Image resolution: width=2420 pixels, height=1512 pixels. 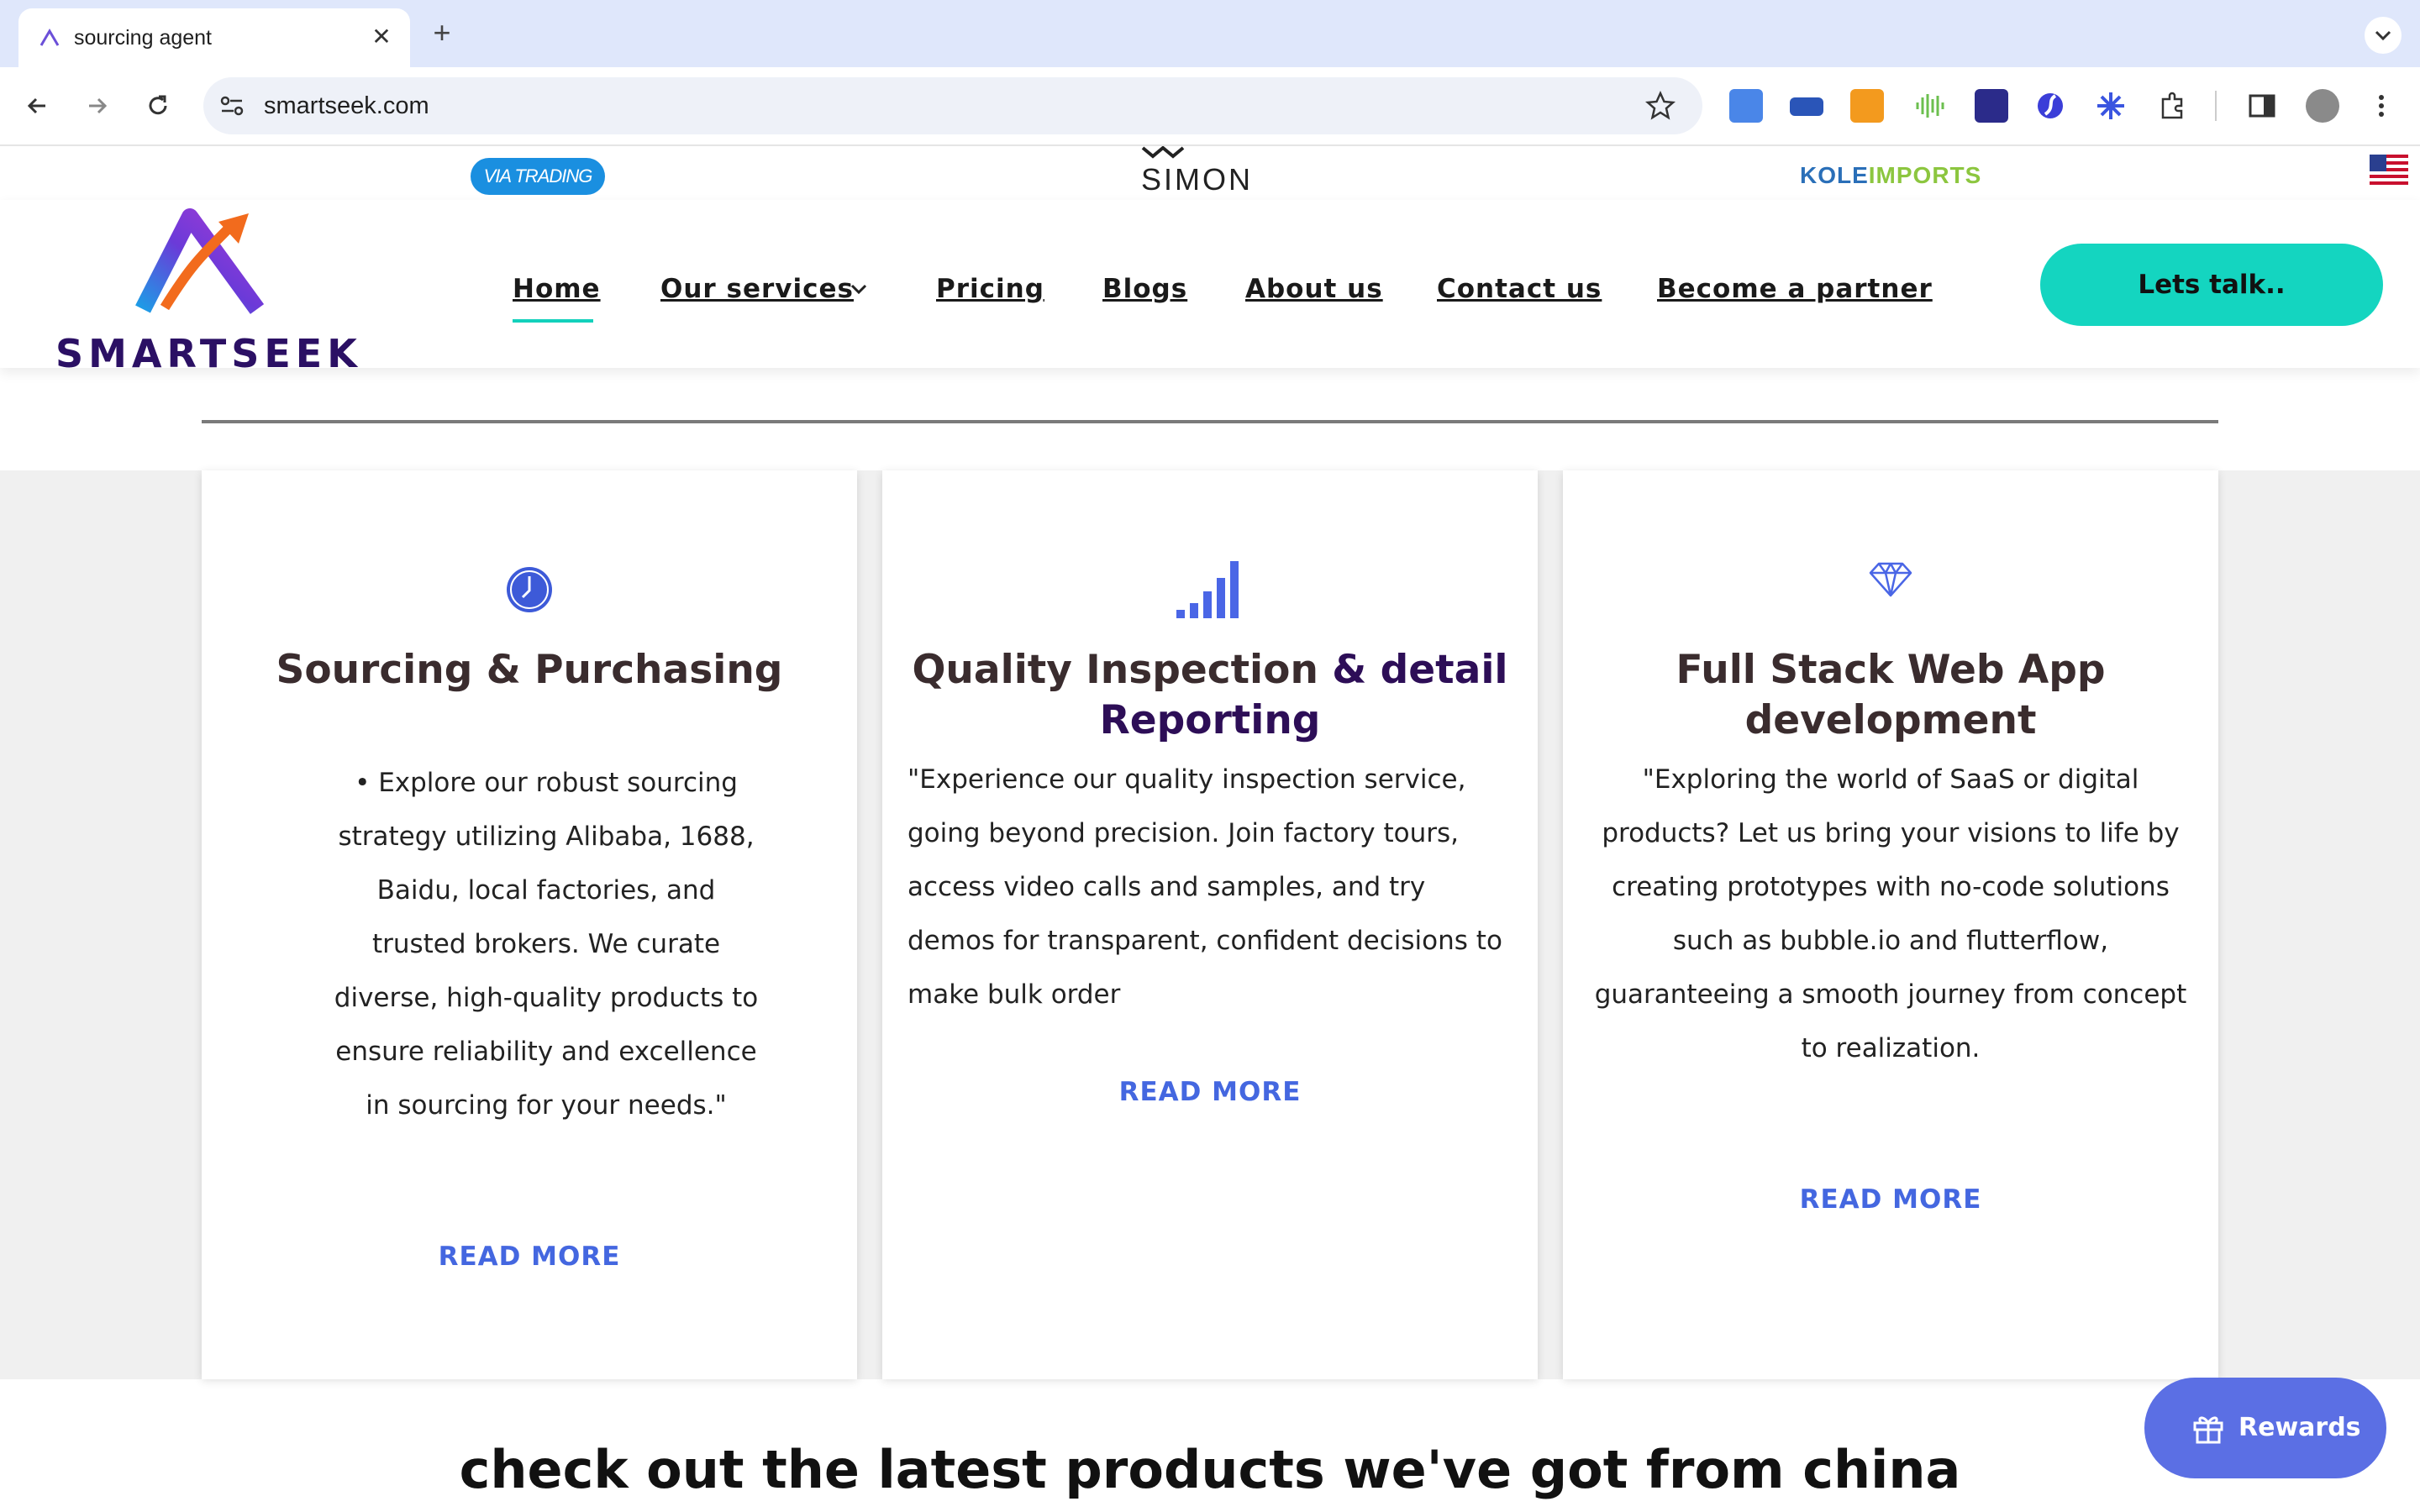 What do you see at coordinates (1210, 695) in the screenshot?
I see `card-title: Quality Inspection & detail Reporting` at bounding box center [1210, 695].